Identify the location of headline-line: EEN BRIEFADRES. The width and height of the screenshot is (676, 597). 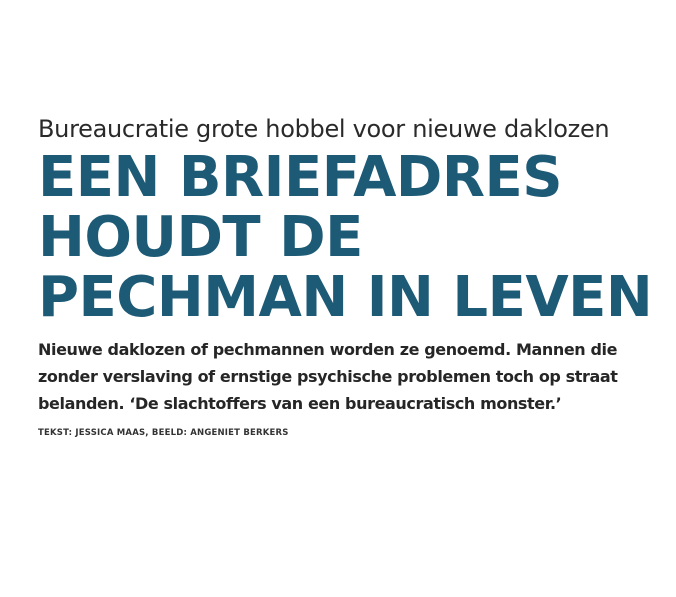
(300, 177).